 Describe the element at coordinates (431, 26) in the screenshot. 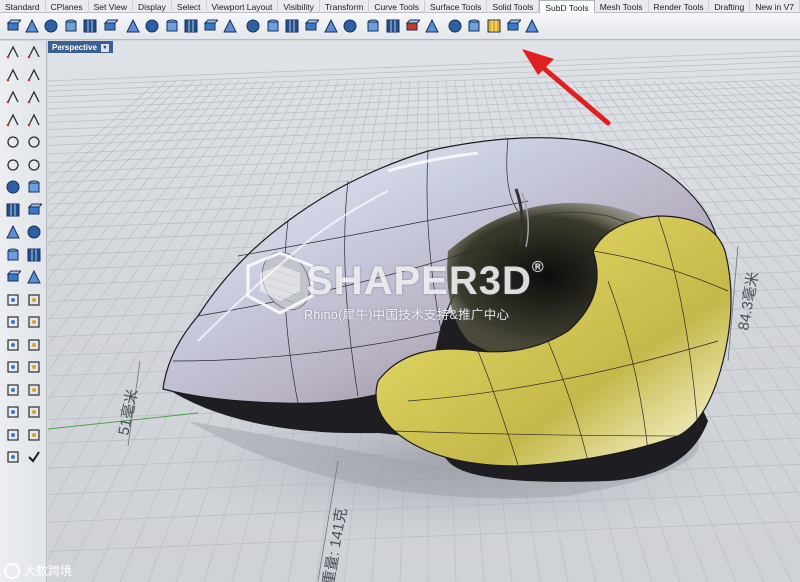

I see `subd-convert-icon` at that location.